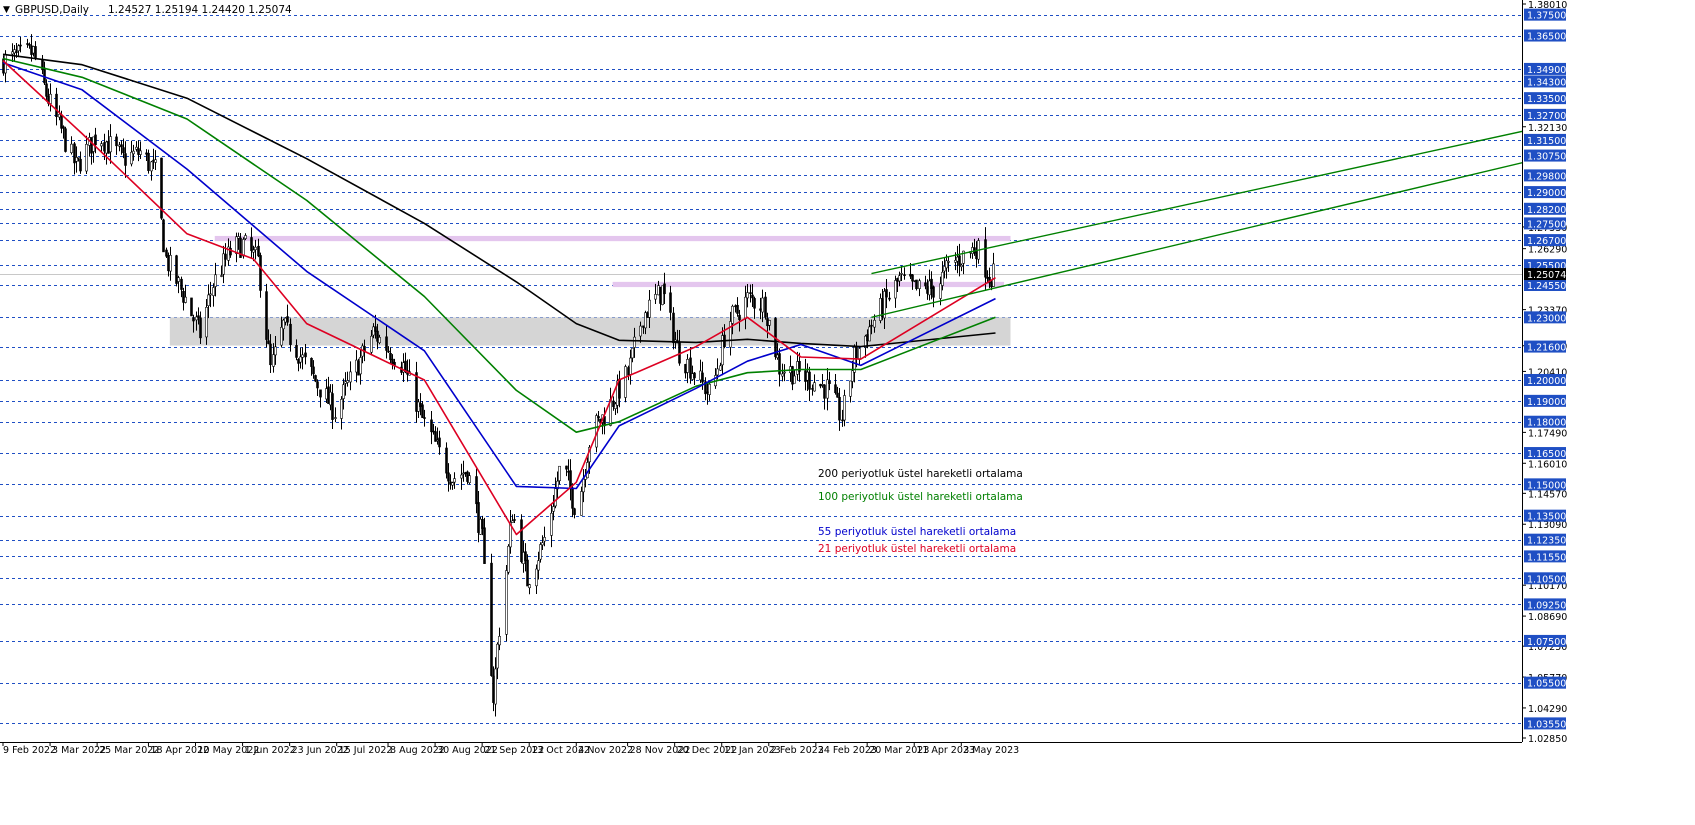 The width and height of the screenshot is (1695, 825). I want to click on price-tick-label: 1.16010, so click(1547, 464).